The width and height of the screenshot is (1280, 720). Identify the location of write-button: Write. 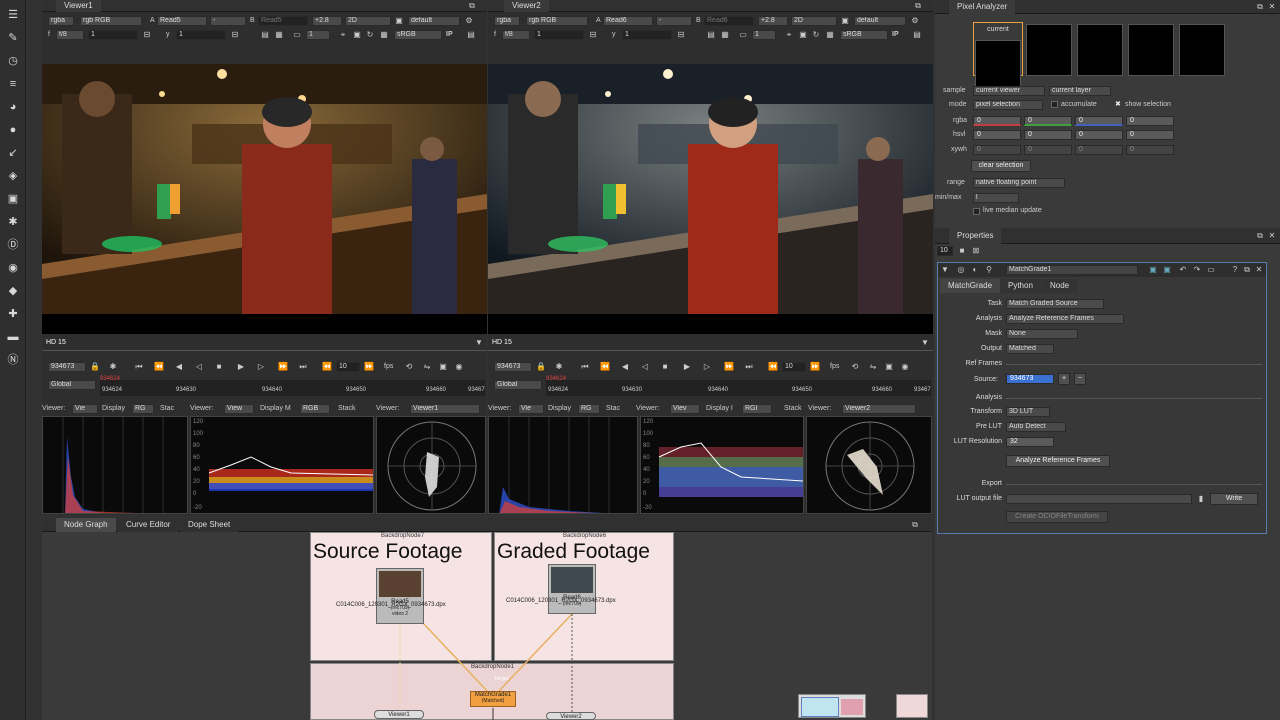
(1234, 499).